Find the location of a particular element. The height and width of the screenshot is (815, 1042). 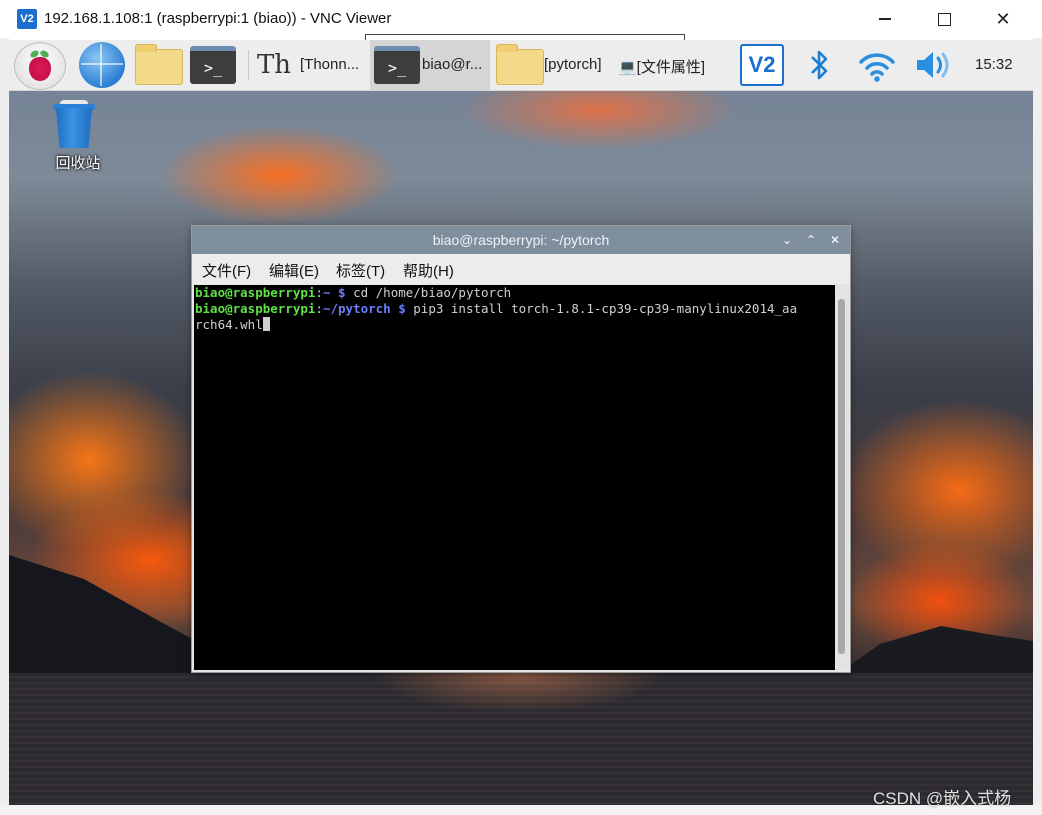

wifi-icon is located at coordinates (877, 66).